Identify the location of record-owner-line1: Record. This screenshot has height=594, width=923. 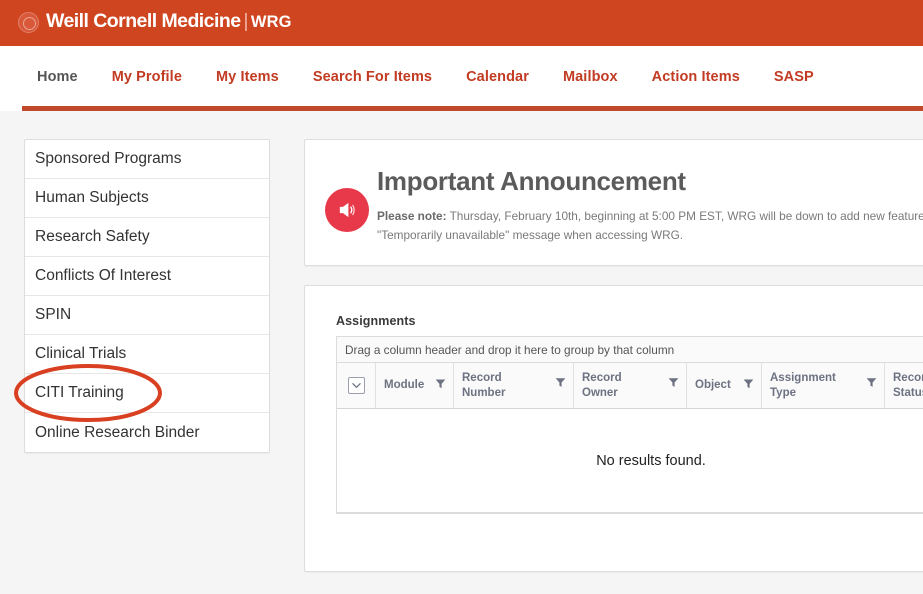
(602, 378).